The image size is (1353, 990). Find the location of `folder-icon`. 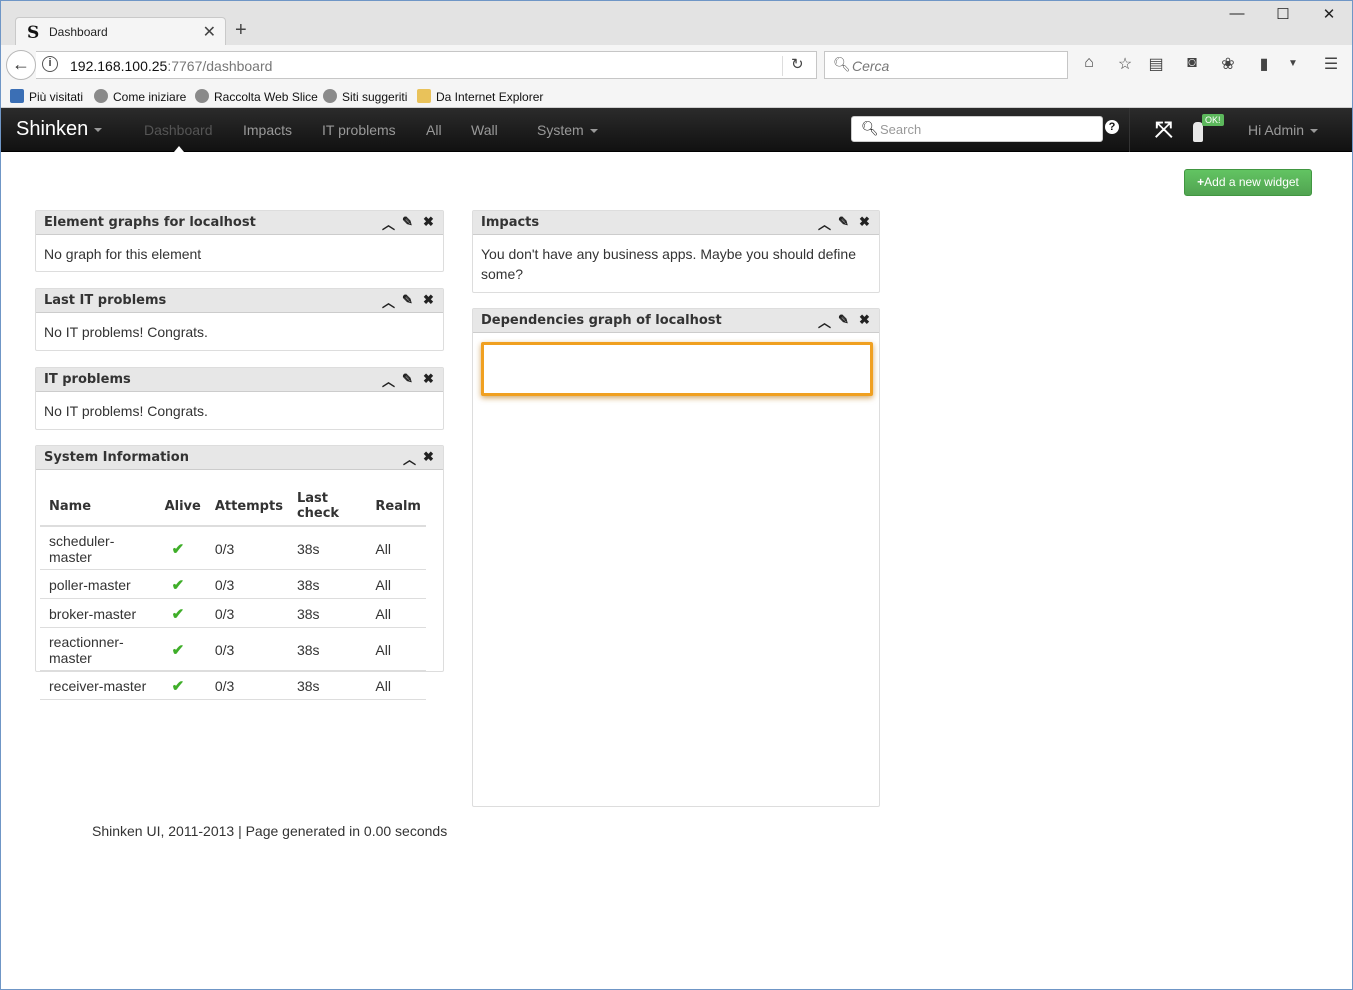

folder-icon is located at coordinates (424, 96).